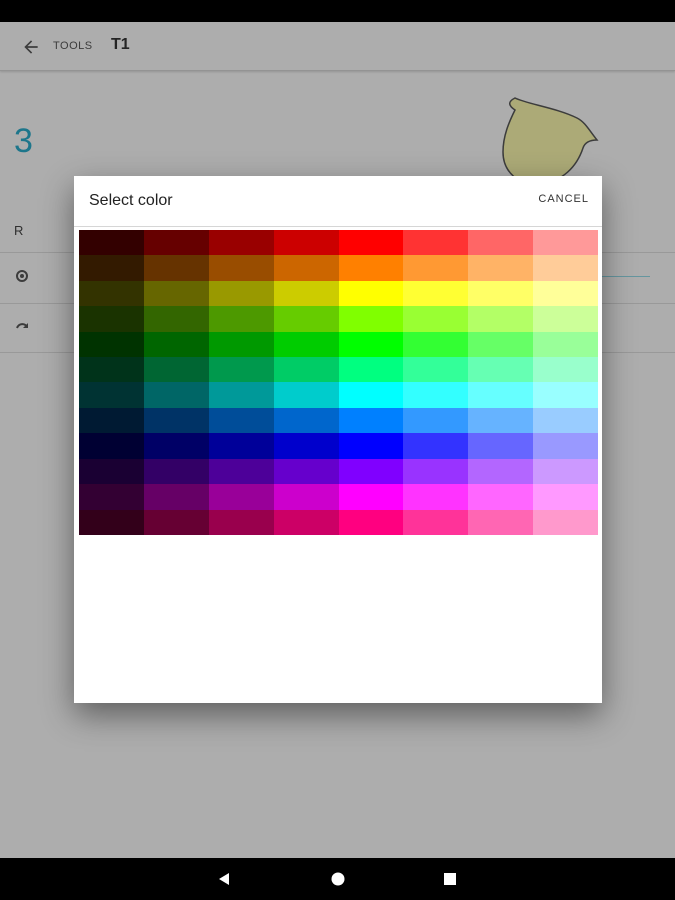  Describe the element at coordinates (563, 199) in the screenshot. I see `cancel-button: CANCEL` at that location.